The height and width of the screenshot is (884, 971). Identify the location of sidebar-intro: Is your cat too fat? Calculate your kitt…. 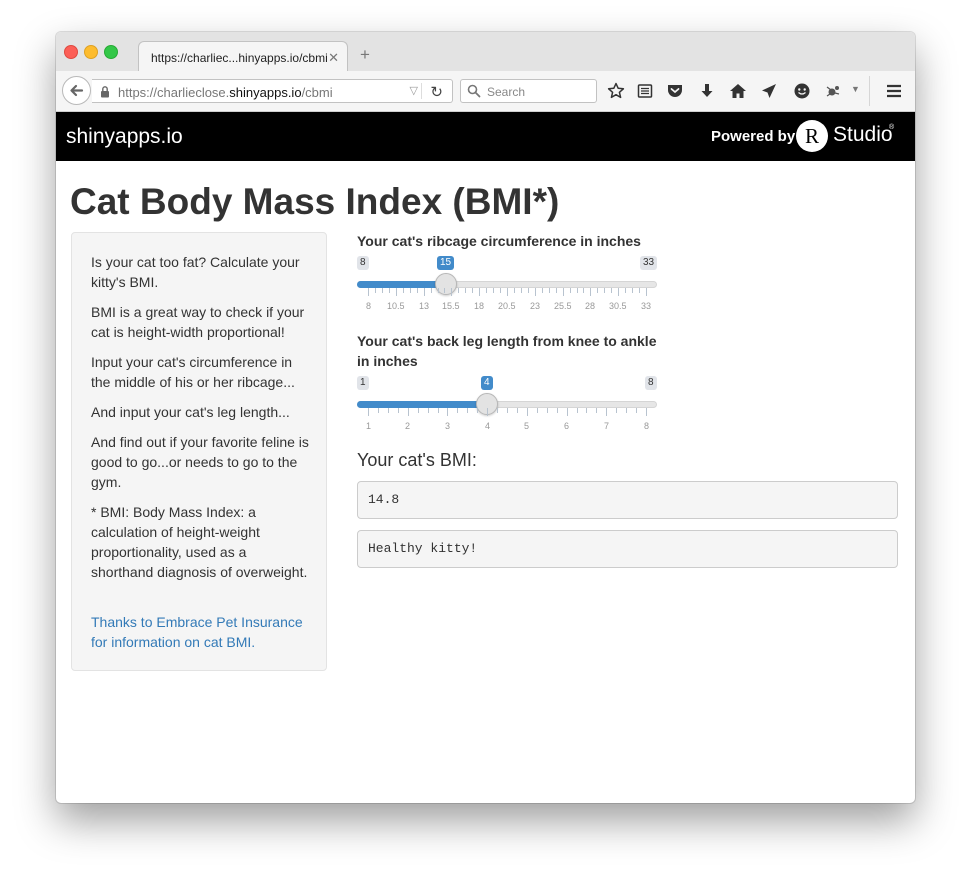
(195, 272).